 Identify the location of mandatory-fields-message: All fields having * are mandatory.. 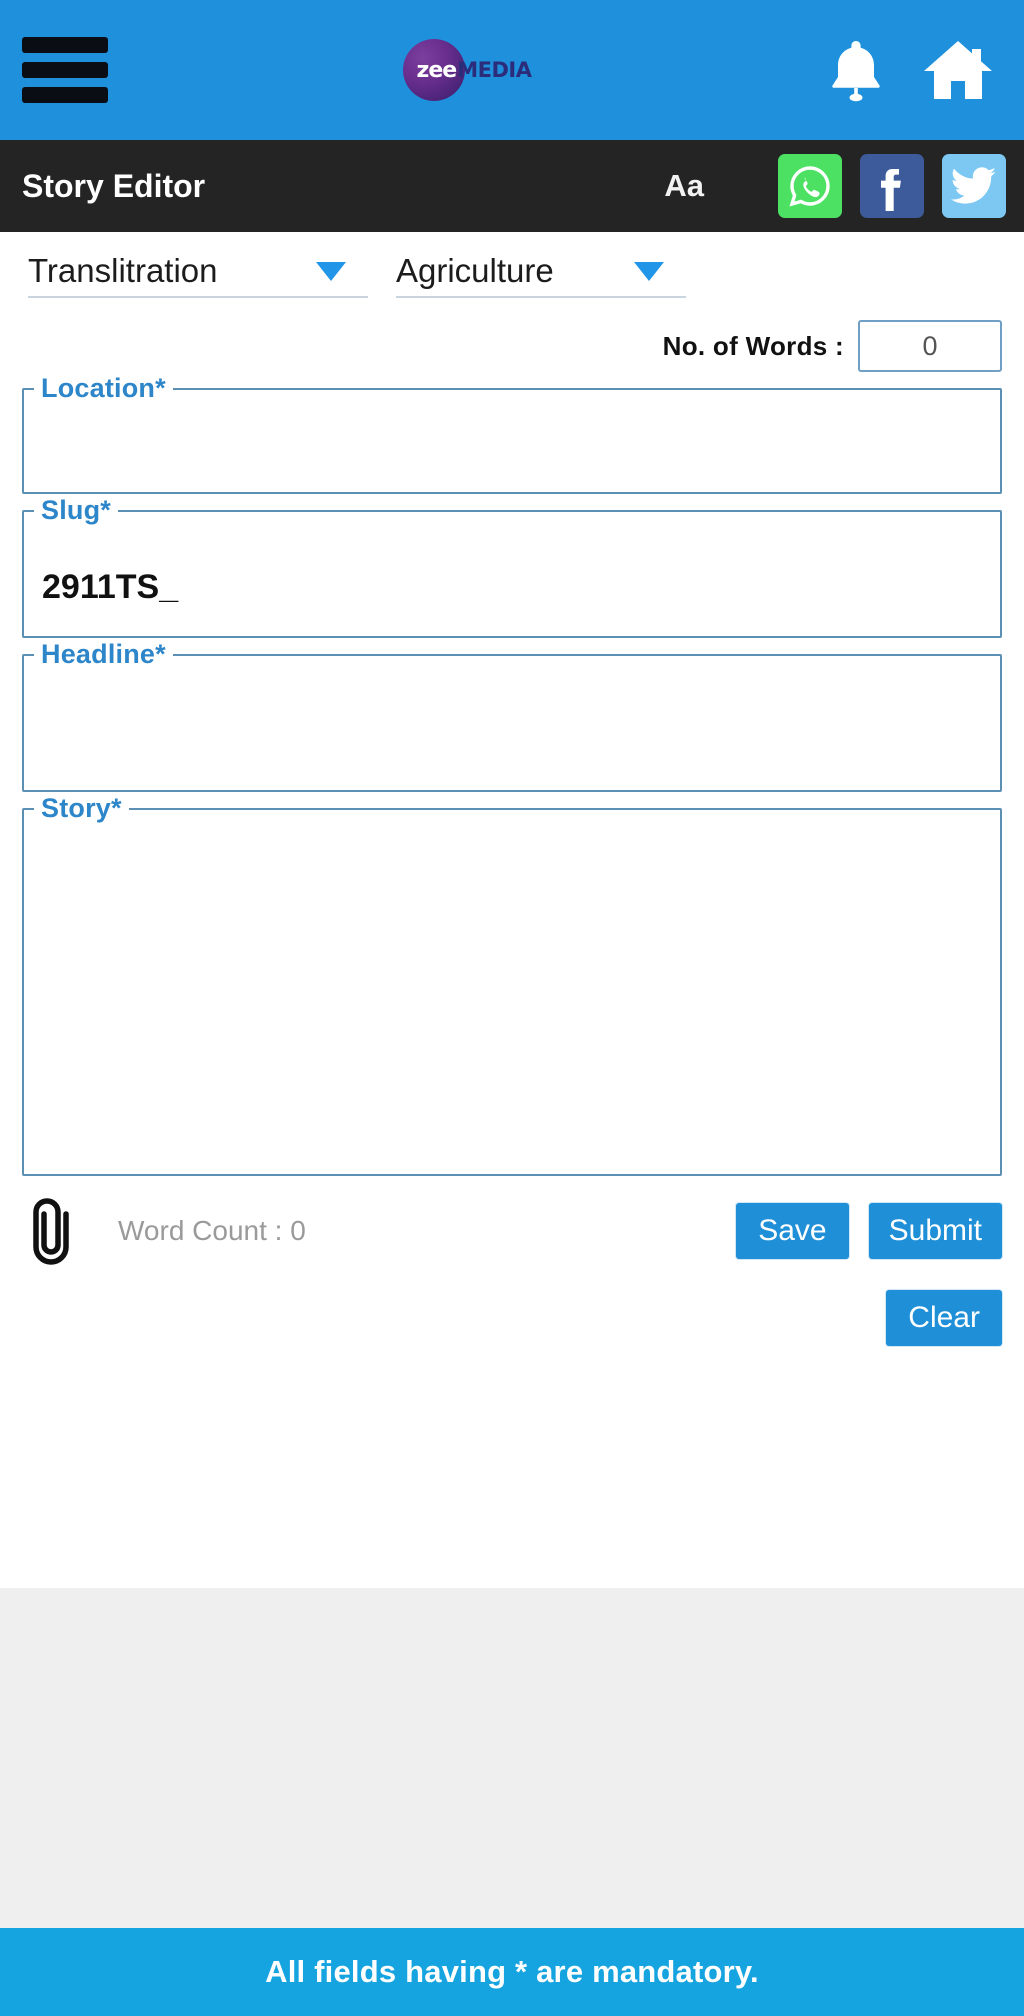
(512, 1971).